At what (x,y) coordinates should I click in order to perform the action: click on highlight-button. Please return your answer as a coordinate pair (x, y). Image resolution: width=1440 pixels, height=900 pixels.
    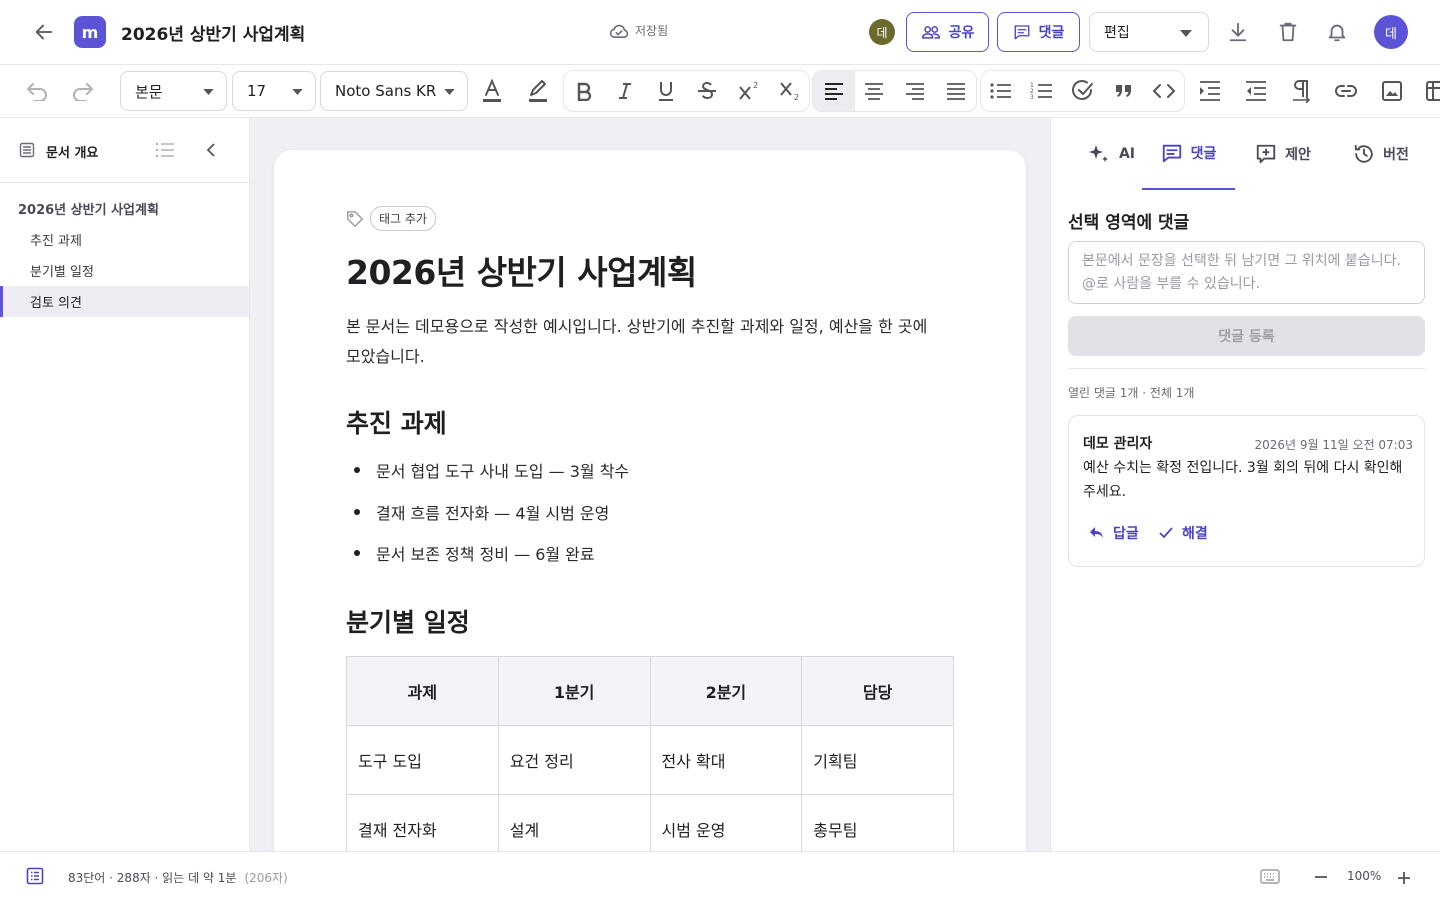
    Looking at the image, I should click on (538, 91).